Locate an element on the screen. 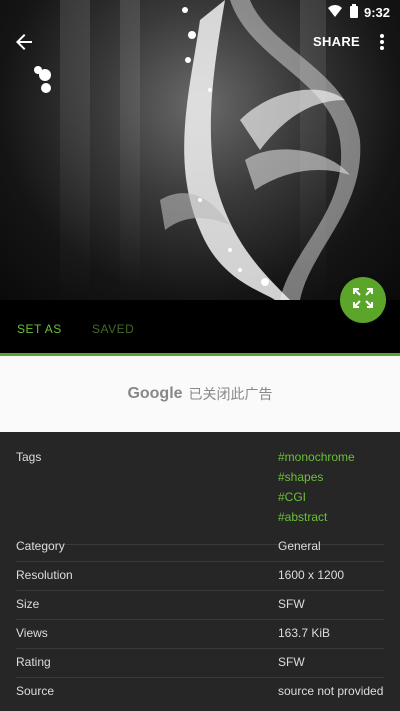 The width and height of the screenshot is (400, 711). detail-label: Source is located at coordinates (35, 691).